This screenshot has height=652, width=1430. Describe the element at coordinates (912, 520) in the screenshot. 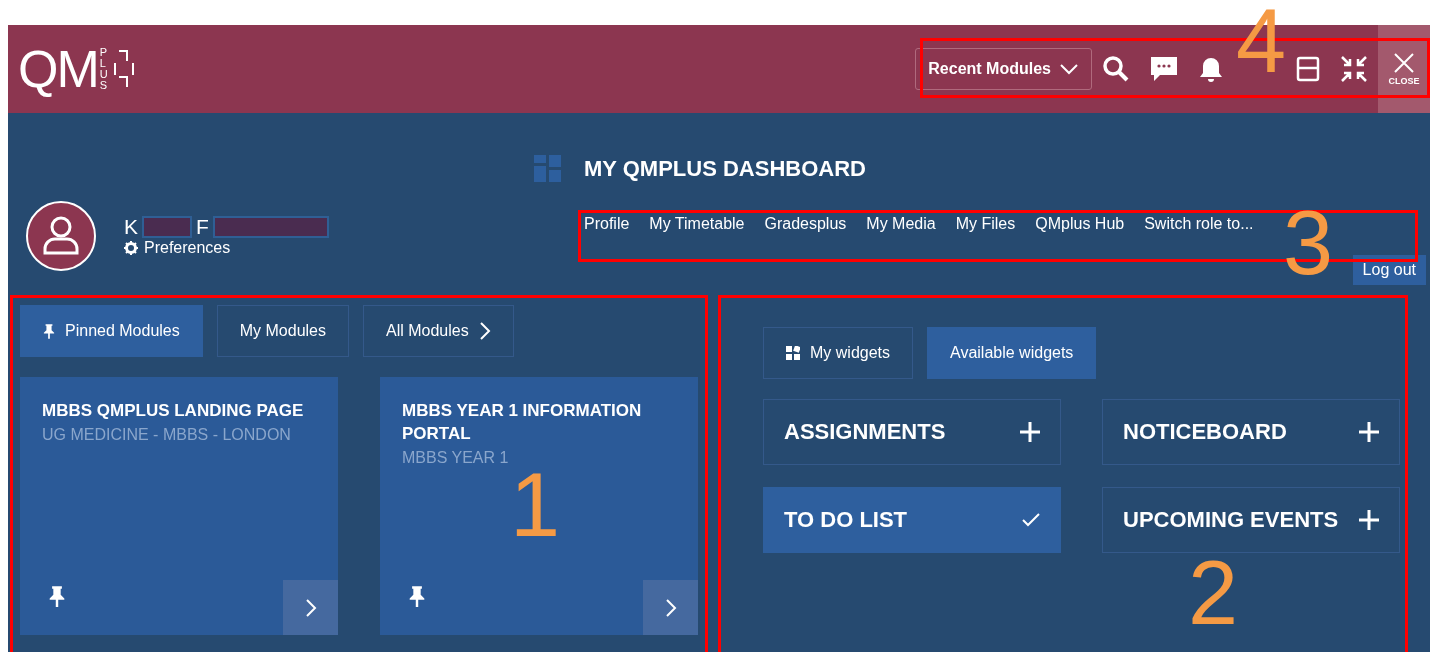

I see `widget-toggle: TO DO LIST` at that location.